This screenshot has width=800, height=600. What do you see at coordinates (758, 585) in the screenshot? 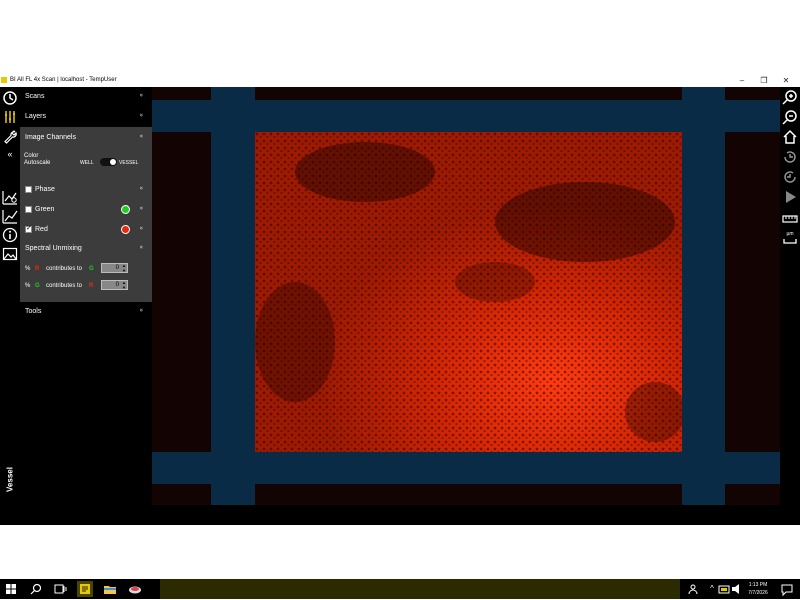
I see `clock-time: 1:13 PM` at bounding box center [758, 585].